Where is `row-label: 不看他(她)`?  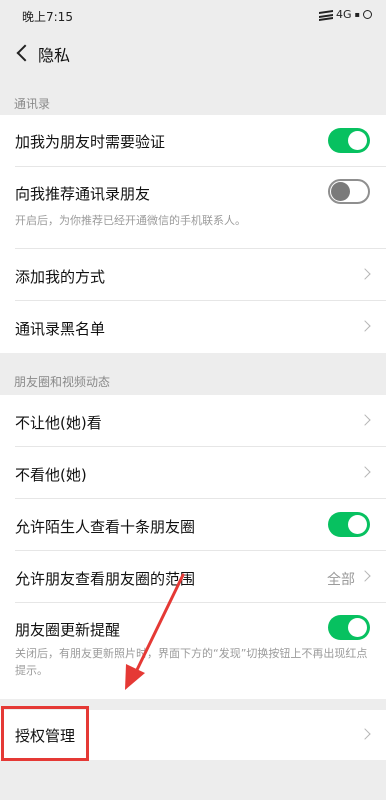
row-label: 不看他(她) is located at coordinates (51, 475).